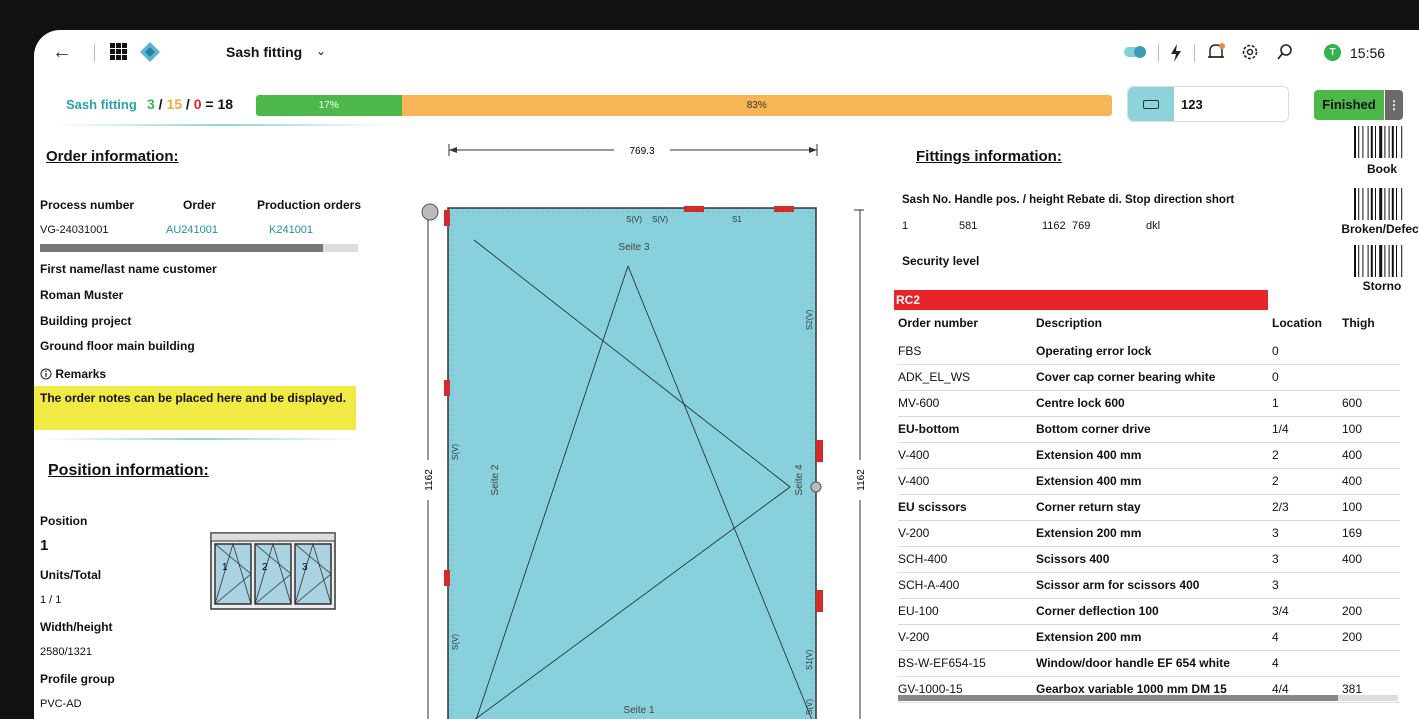  I want to click on process-number: VG-24031001, so click(74, 230).